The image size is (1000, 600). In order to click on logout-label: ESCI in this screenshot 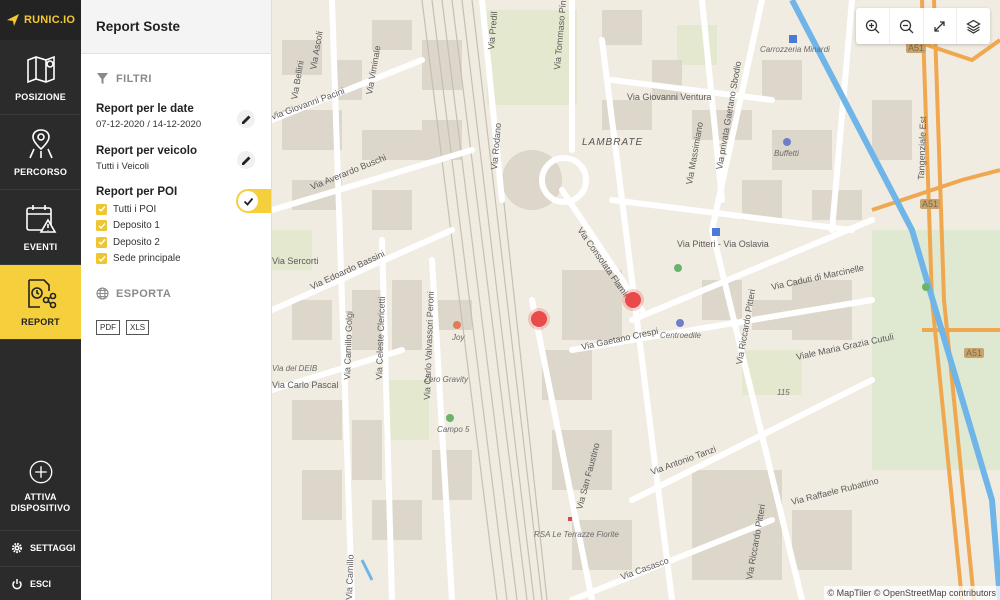, I will do `click(41, 583)`.